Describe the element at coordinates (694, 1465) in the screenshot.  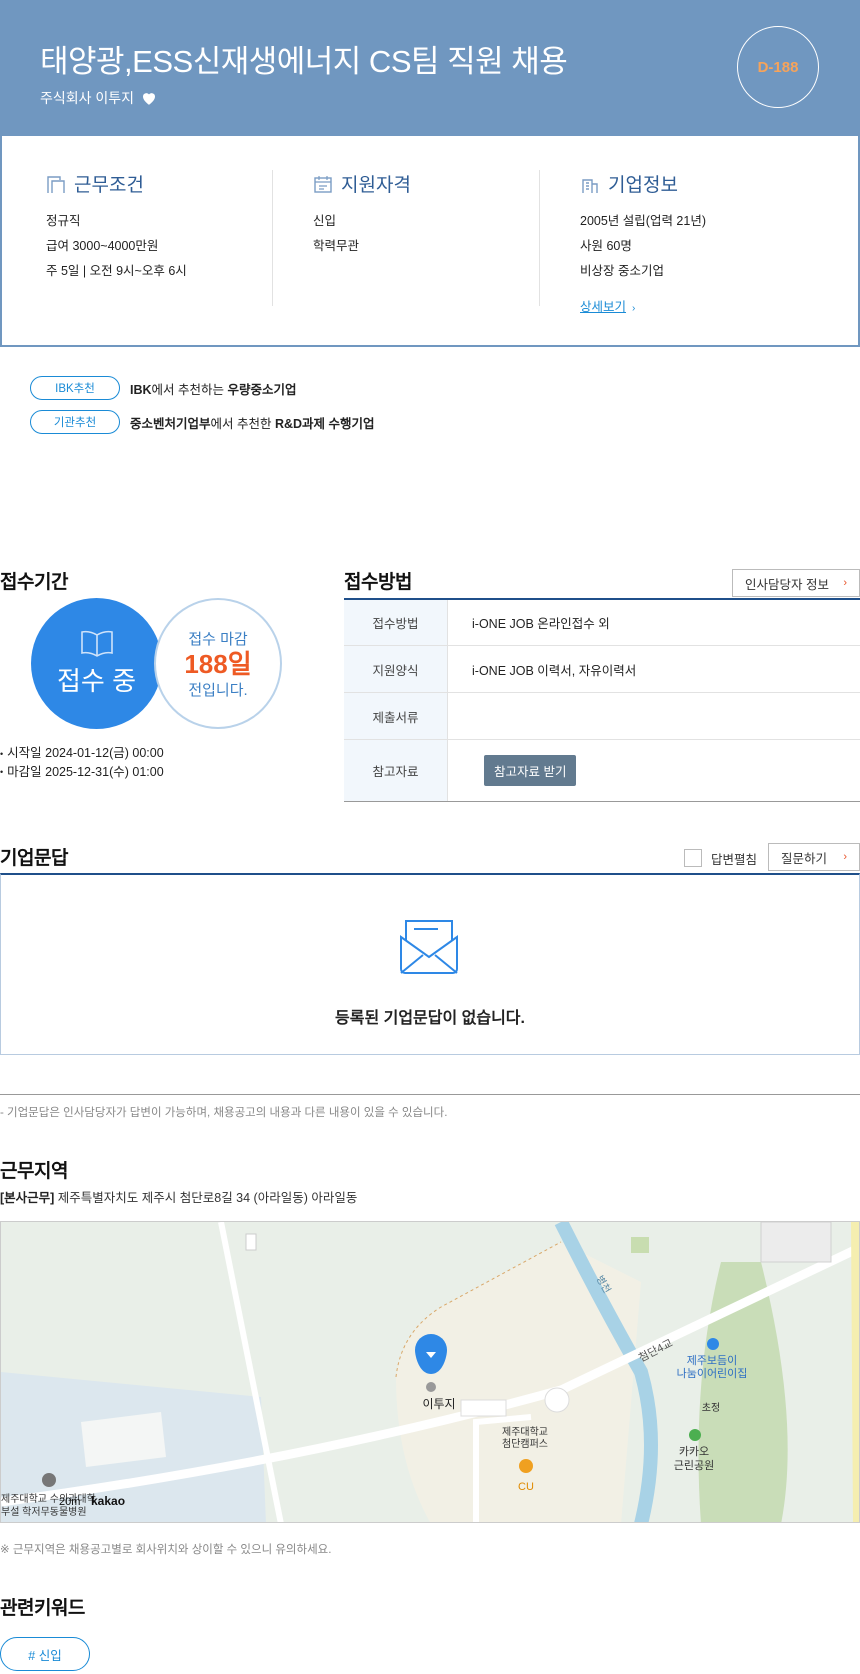
I see `map-label: 근린공원` at that location.